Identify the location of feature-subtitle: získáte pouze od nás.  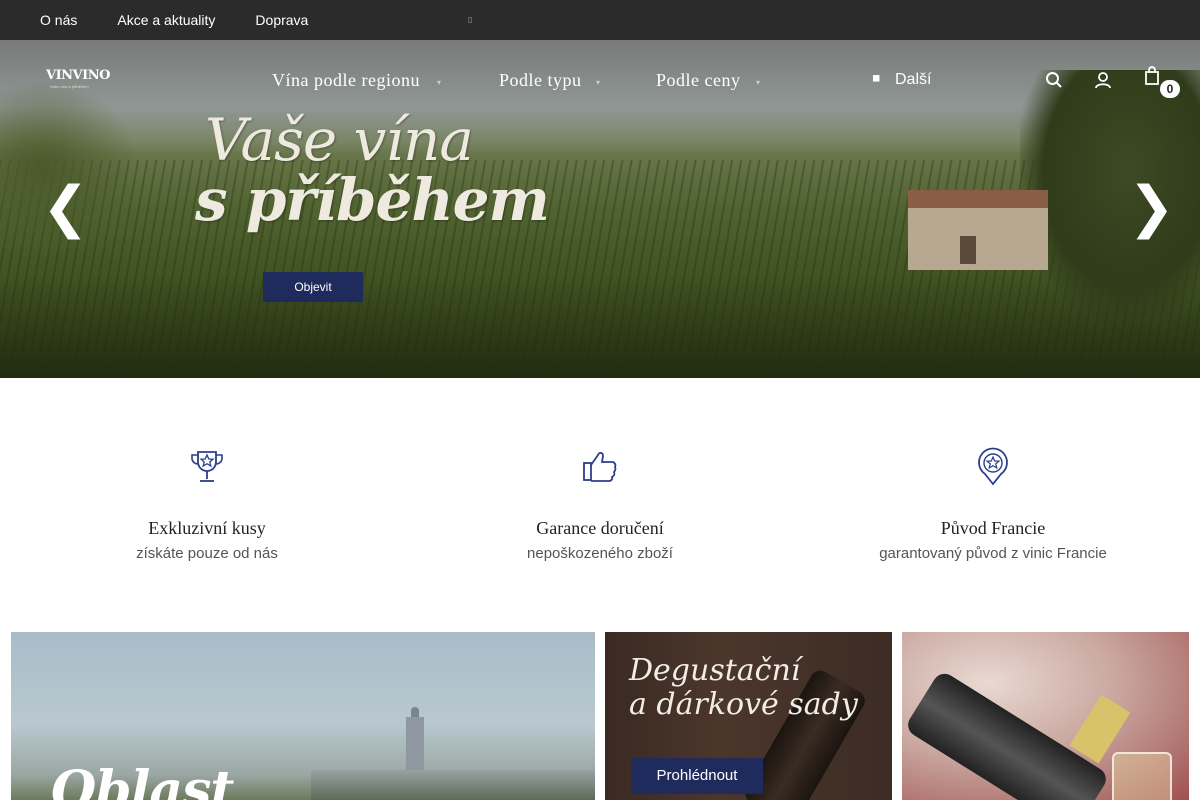
(207, 553).